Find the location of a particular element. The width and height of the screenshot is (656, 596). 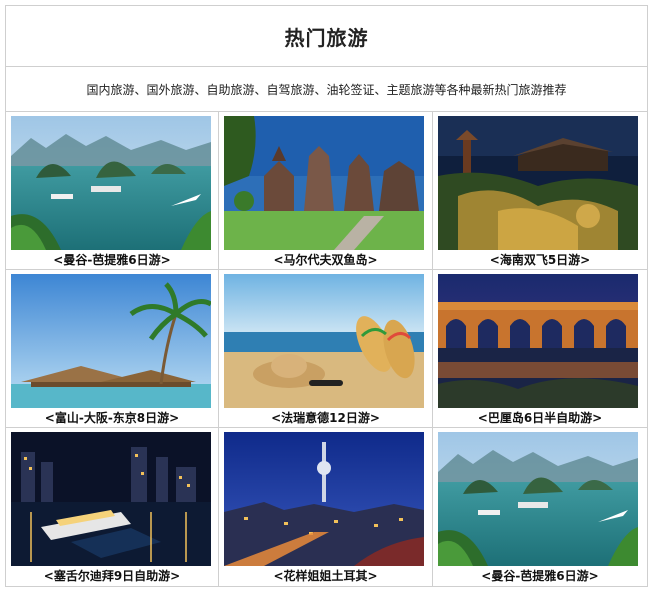

tour-card: <马尔代夫双鱼岛> is located at coordinates (326, 191).